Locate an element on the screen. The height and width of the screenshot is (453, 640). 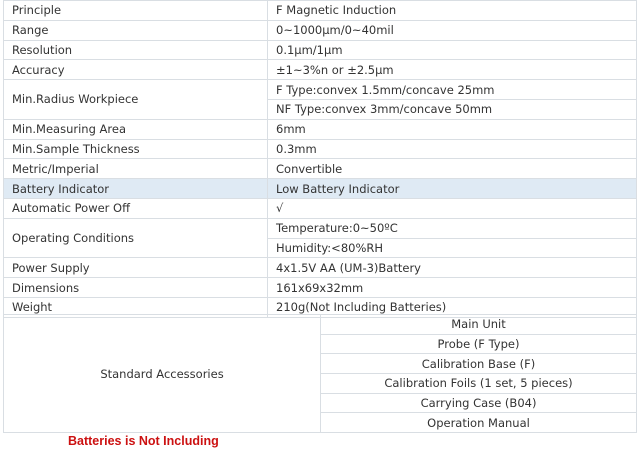
spec-value: √ is located at coordinates (452, 208).